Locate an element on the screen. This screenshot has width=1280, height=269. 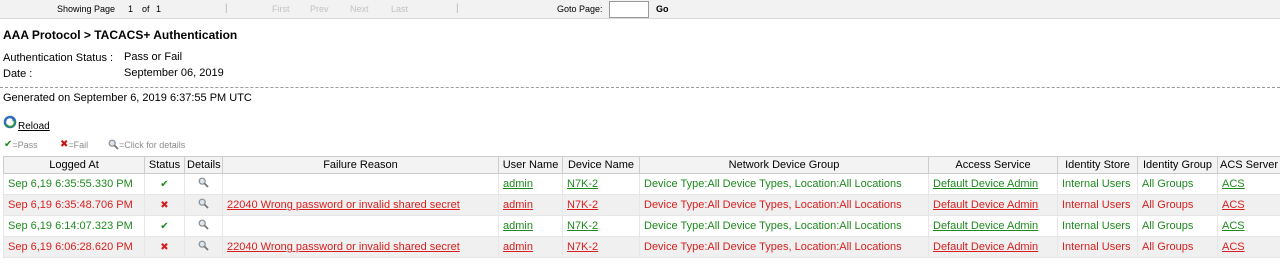
column-header: Network Device Group is located at coordinates (784, 165).